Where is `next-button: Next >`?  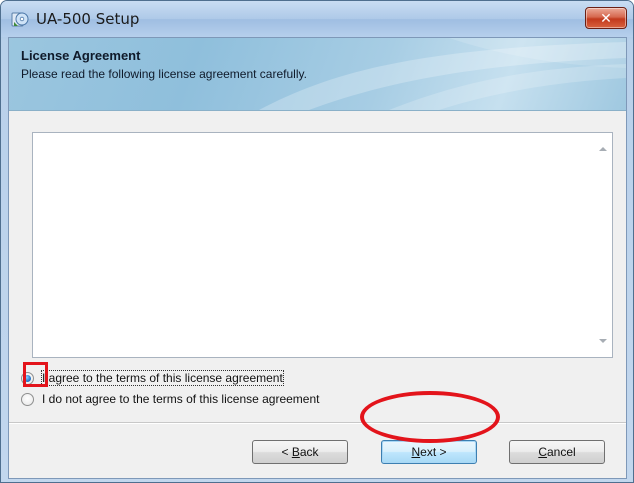
next-button: Next > is located at coordinates (429, 452).